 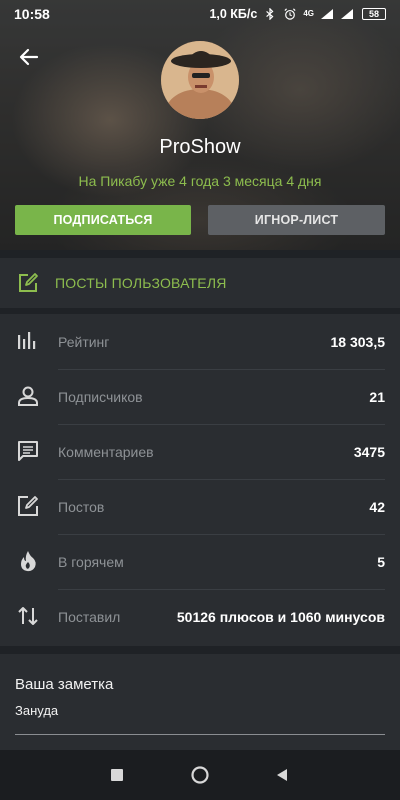 I want to click on stat-value: 21, so click(x=377, y=397).